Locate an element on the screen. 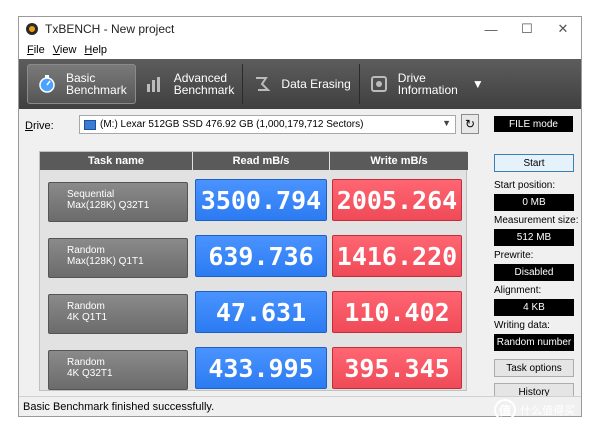 The height and width of the screenshot is (433, 600). watermark: 值 什么值得买 is located at coordinates (539, 410).